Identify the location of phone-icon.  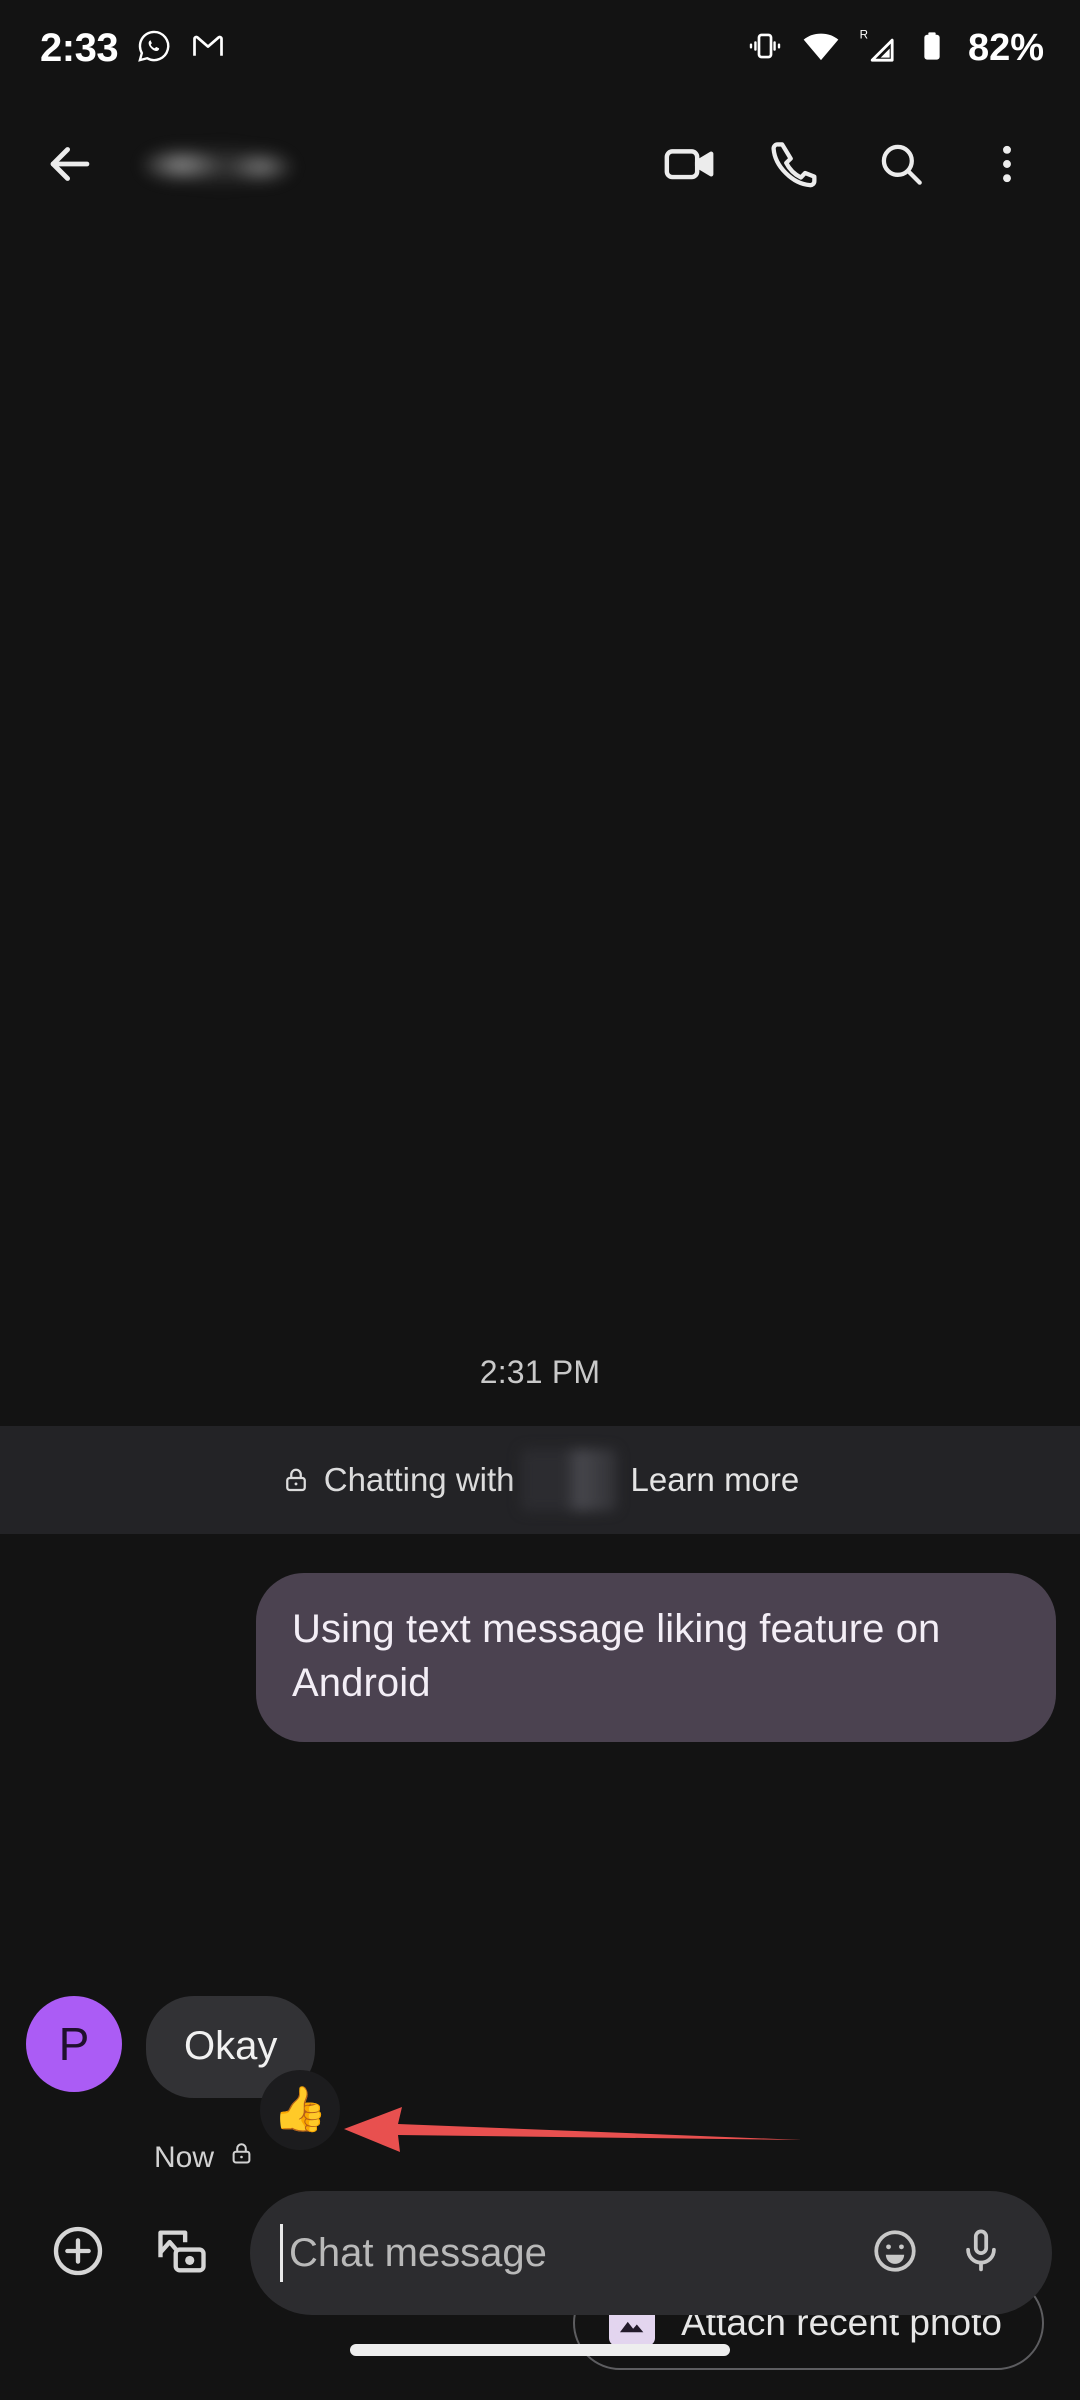
(795, 166).